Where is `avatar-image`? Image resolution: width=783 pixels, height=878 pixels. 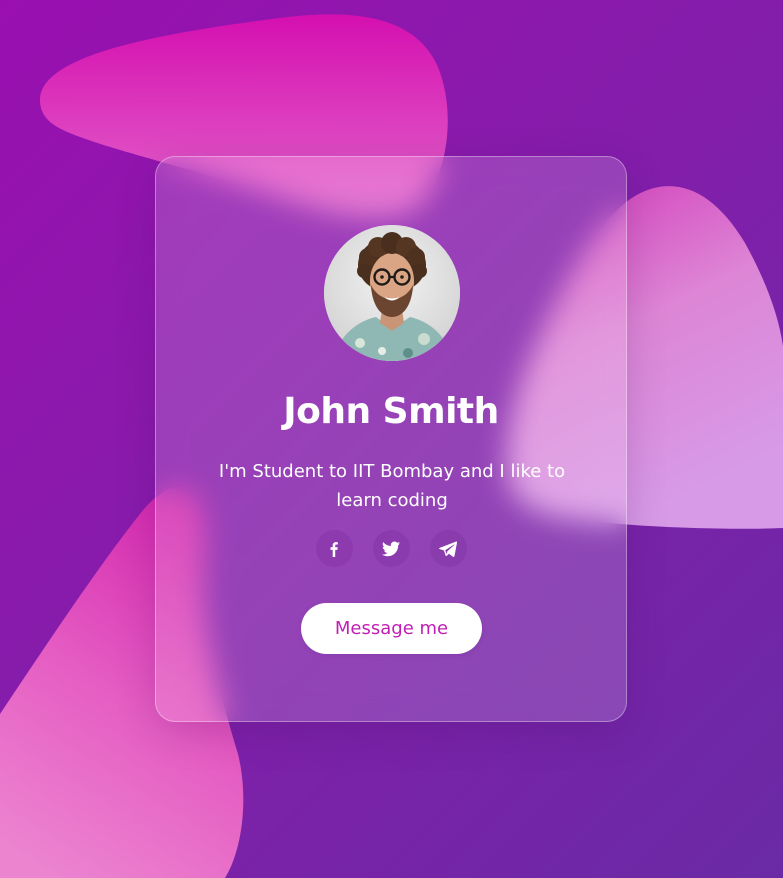
avatar-image is located at coordinates (392, 293).